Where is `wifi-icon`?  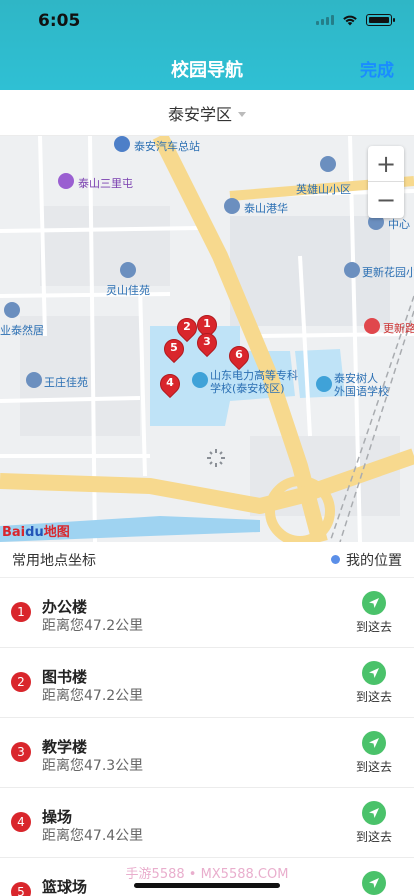 wifi-icon is located at coordinates (350, 20).